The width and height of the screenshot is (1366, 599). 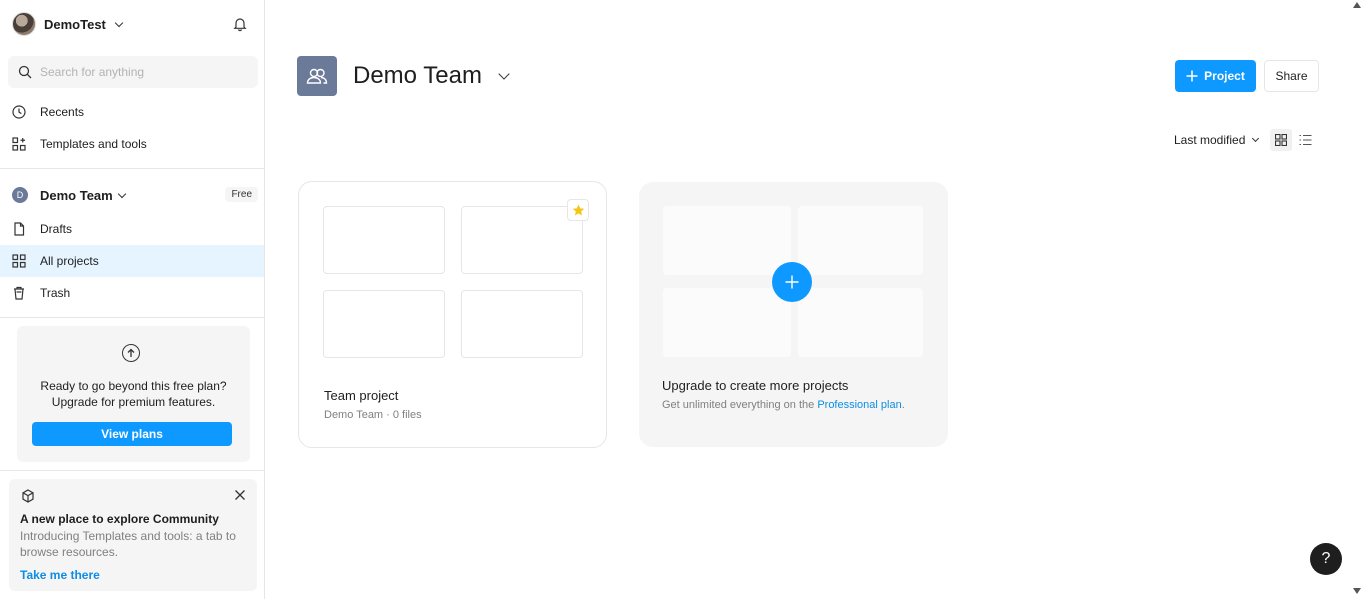 I want to click on templates-icon, so click(x=19, y=144).